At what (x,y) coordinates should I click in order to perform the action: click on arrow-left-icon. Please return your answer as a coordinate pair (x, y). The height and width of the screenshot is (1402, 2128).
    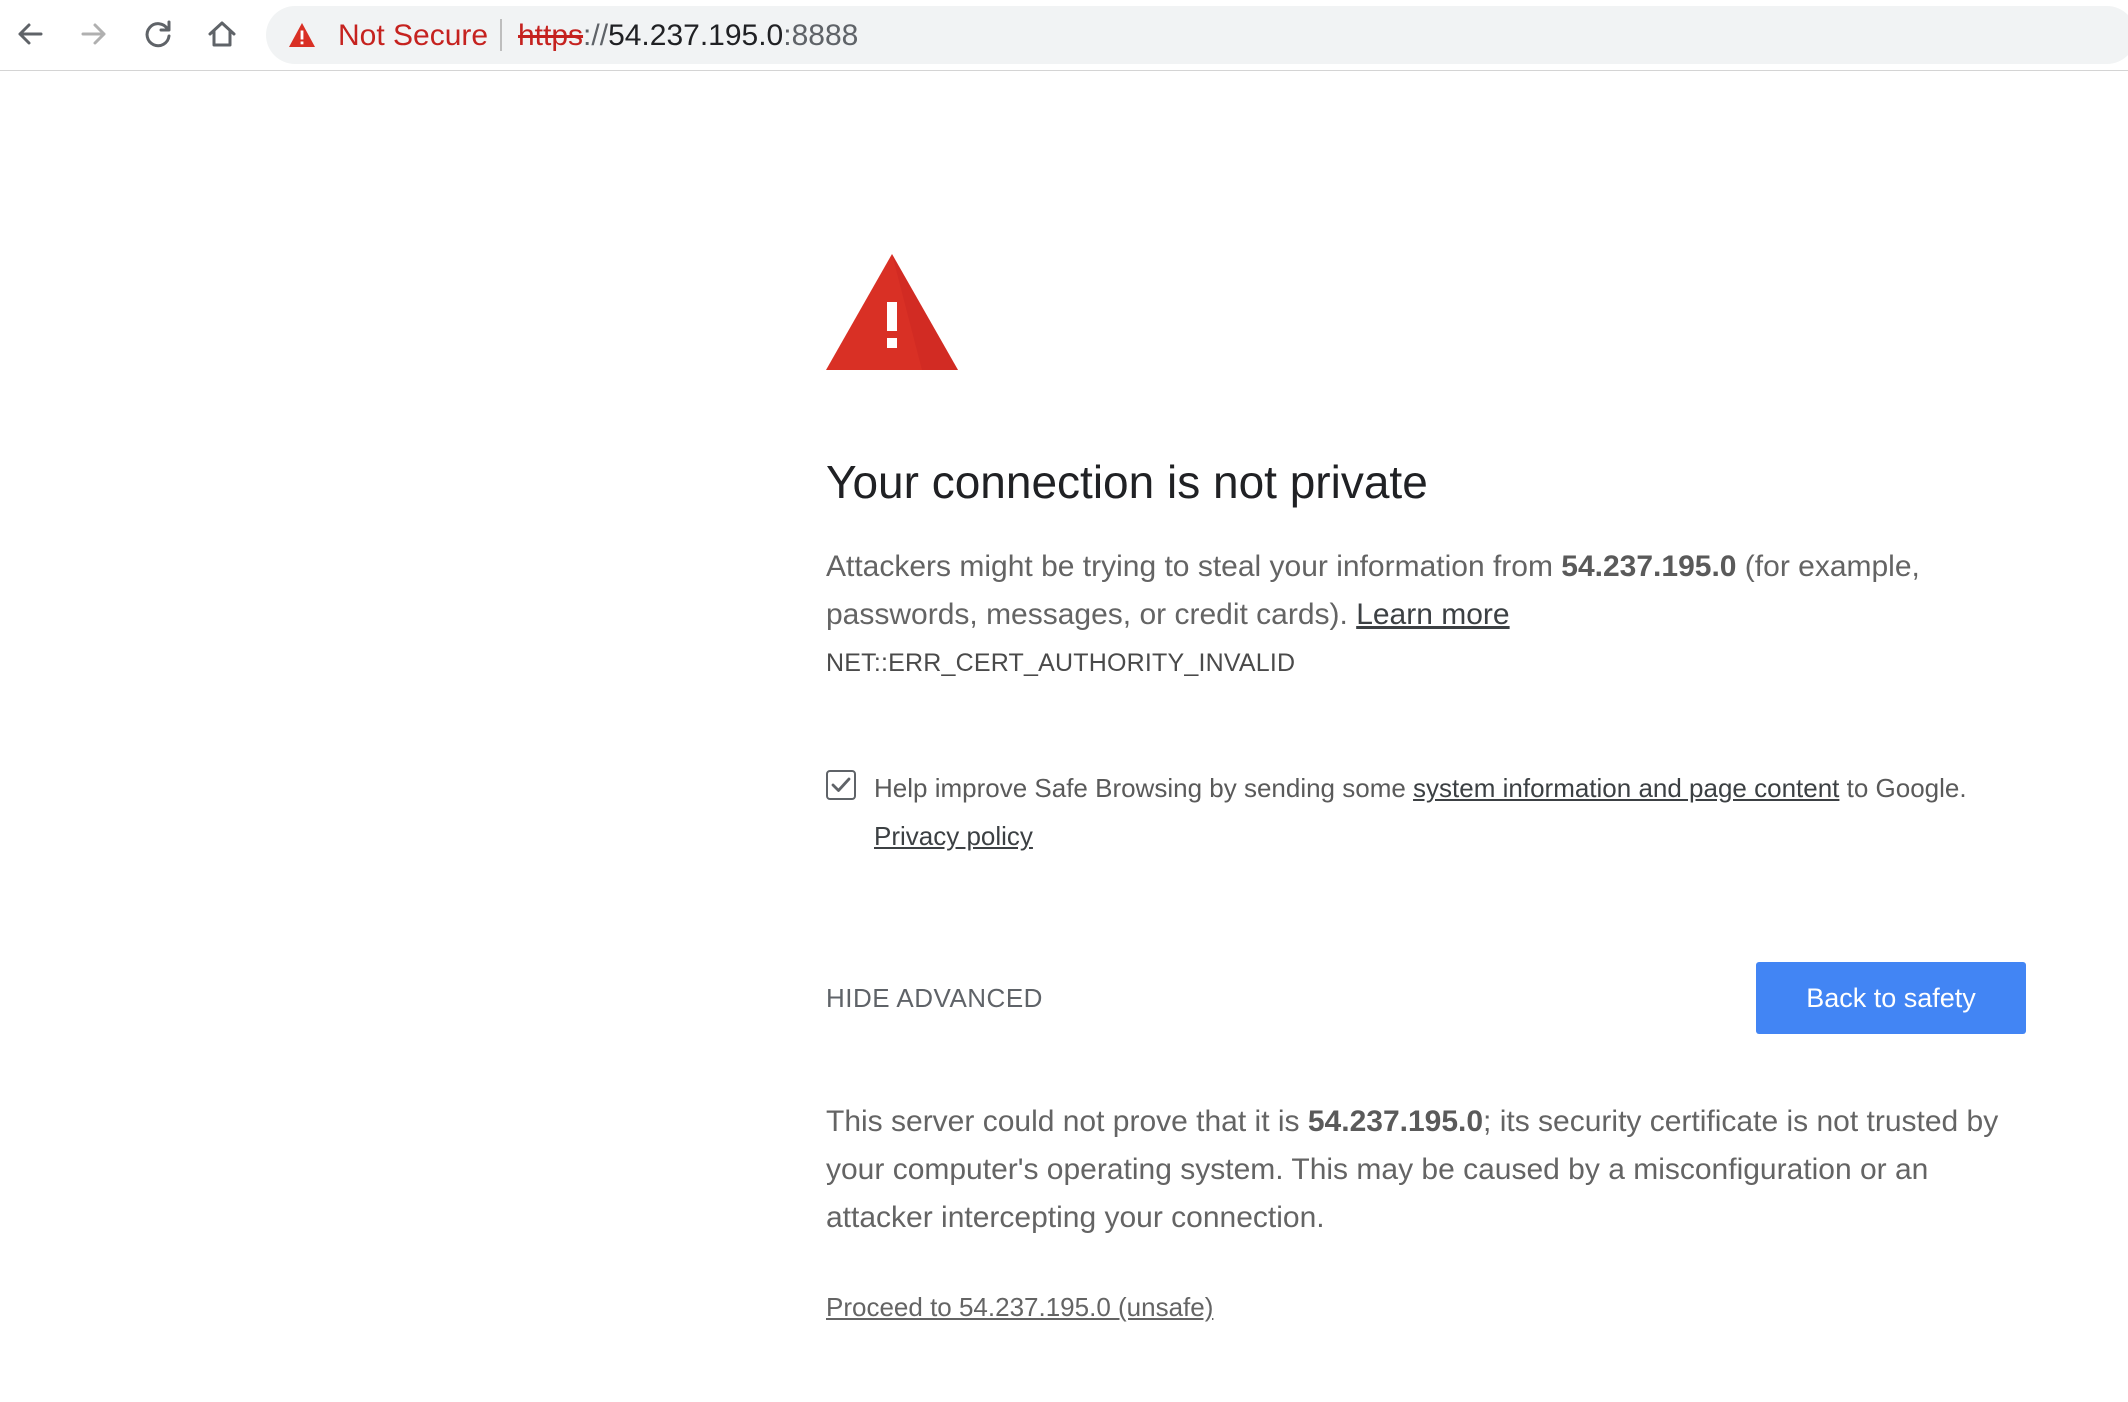
    Looking at the image, I should click on (30, 34).